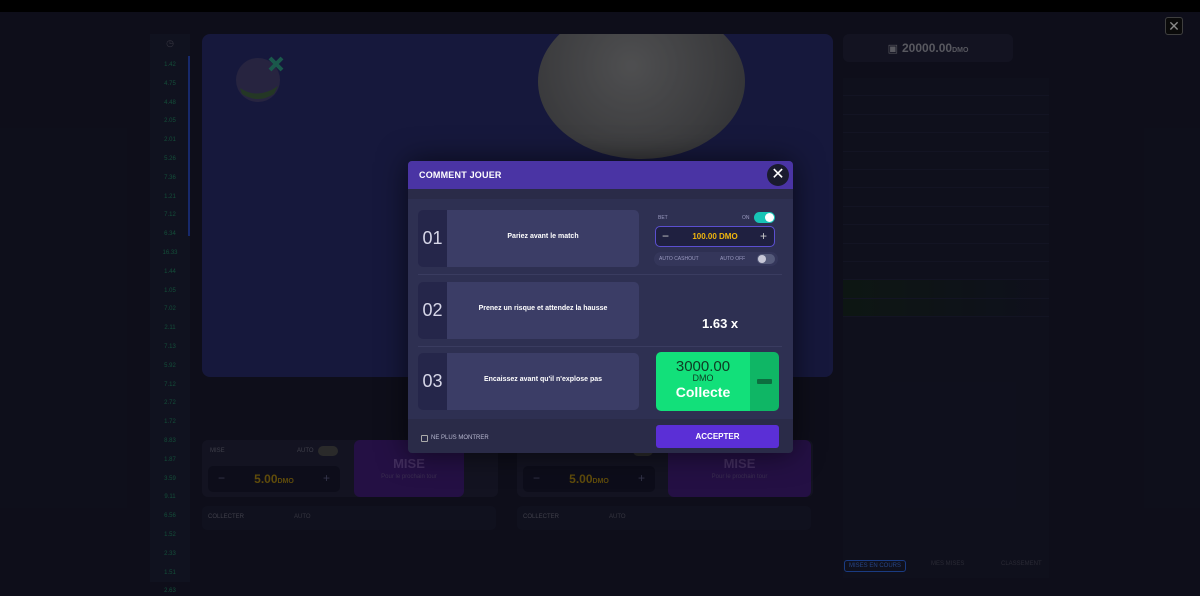 The image size is (1200, 596). I want to click on bets-tabs: MISES EN COURS MES MISES CLASSEMENT, so click(946, 567).